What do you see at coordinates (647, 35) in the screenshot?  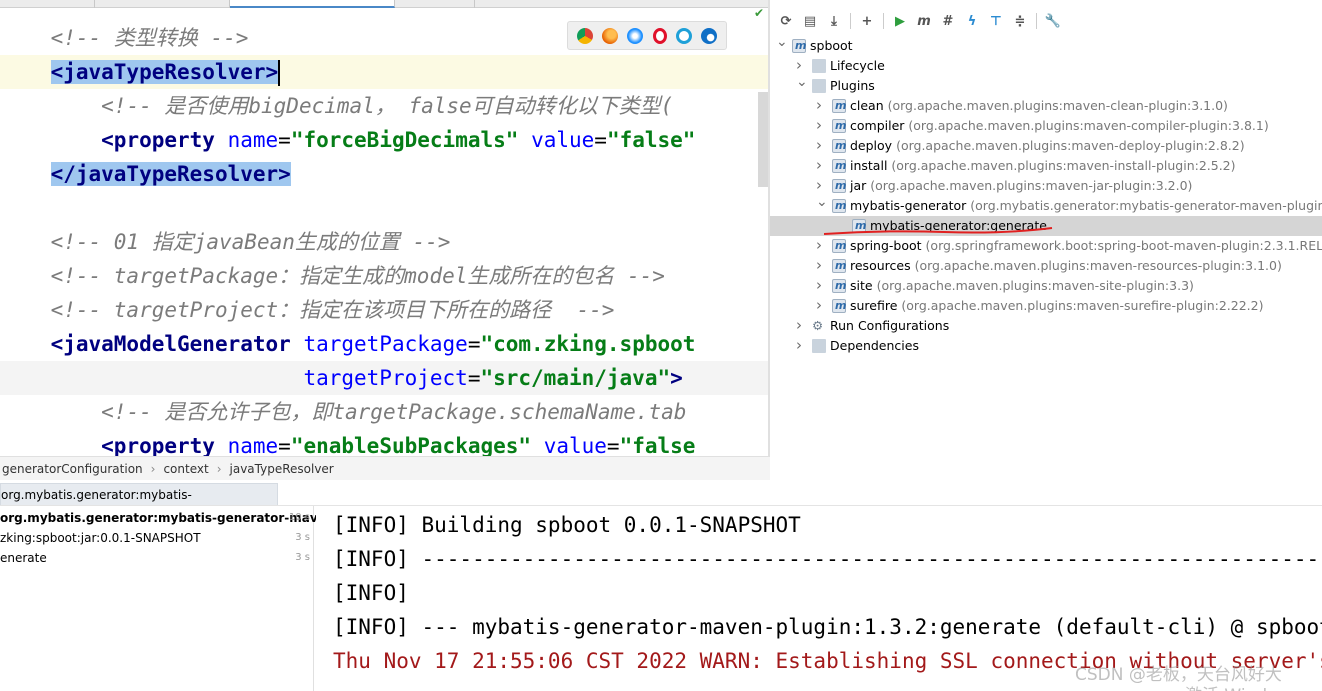 I see `browser-preview-toolbar` at bounding box center [647, 35].